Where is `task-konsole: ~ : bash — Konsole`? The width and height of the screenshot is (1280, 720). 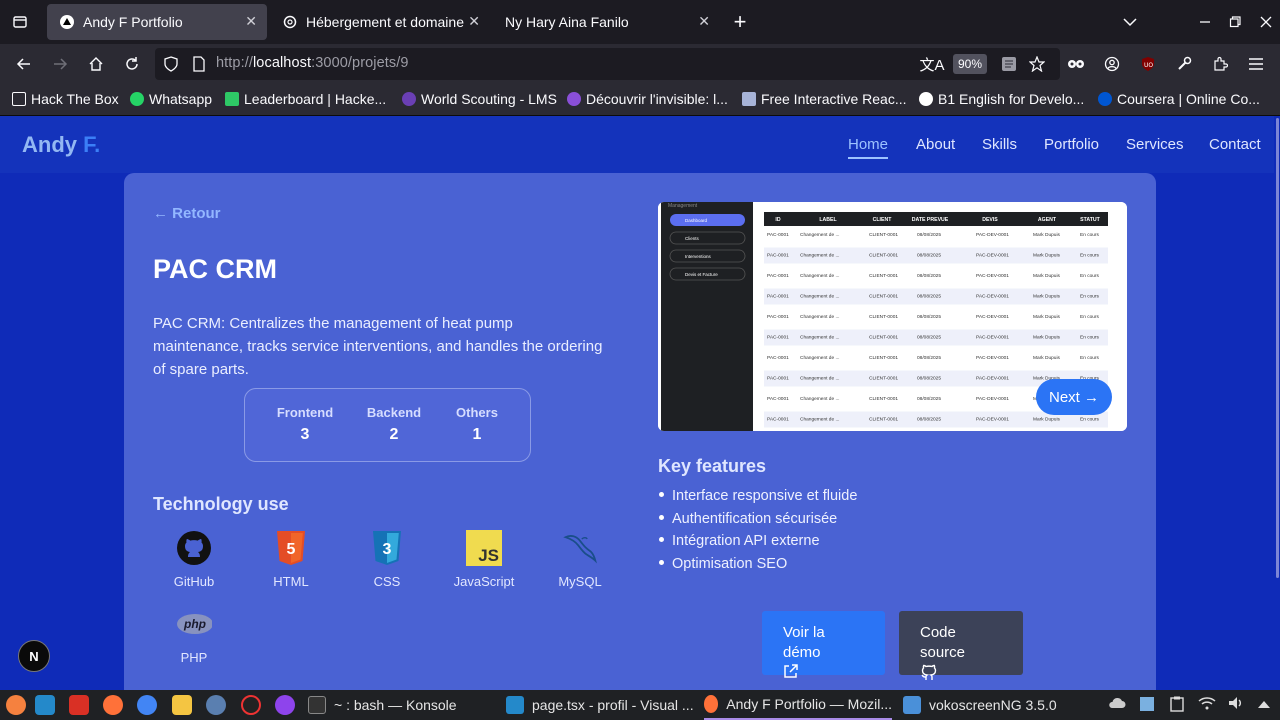 task-konsole: ~ : bash — Konsole is located at coordinates (402, 705).